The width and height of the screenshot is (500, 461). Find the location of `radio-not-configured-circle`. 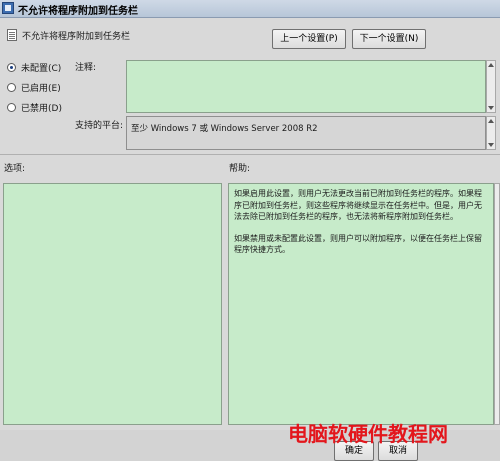

radio-not-configured-circle is located at coordinates (11, 67).